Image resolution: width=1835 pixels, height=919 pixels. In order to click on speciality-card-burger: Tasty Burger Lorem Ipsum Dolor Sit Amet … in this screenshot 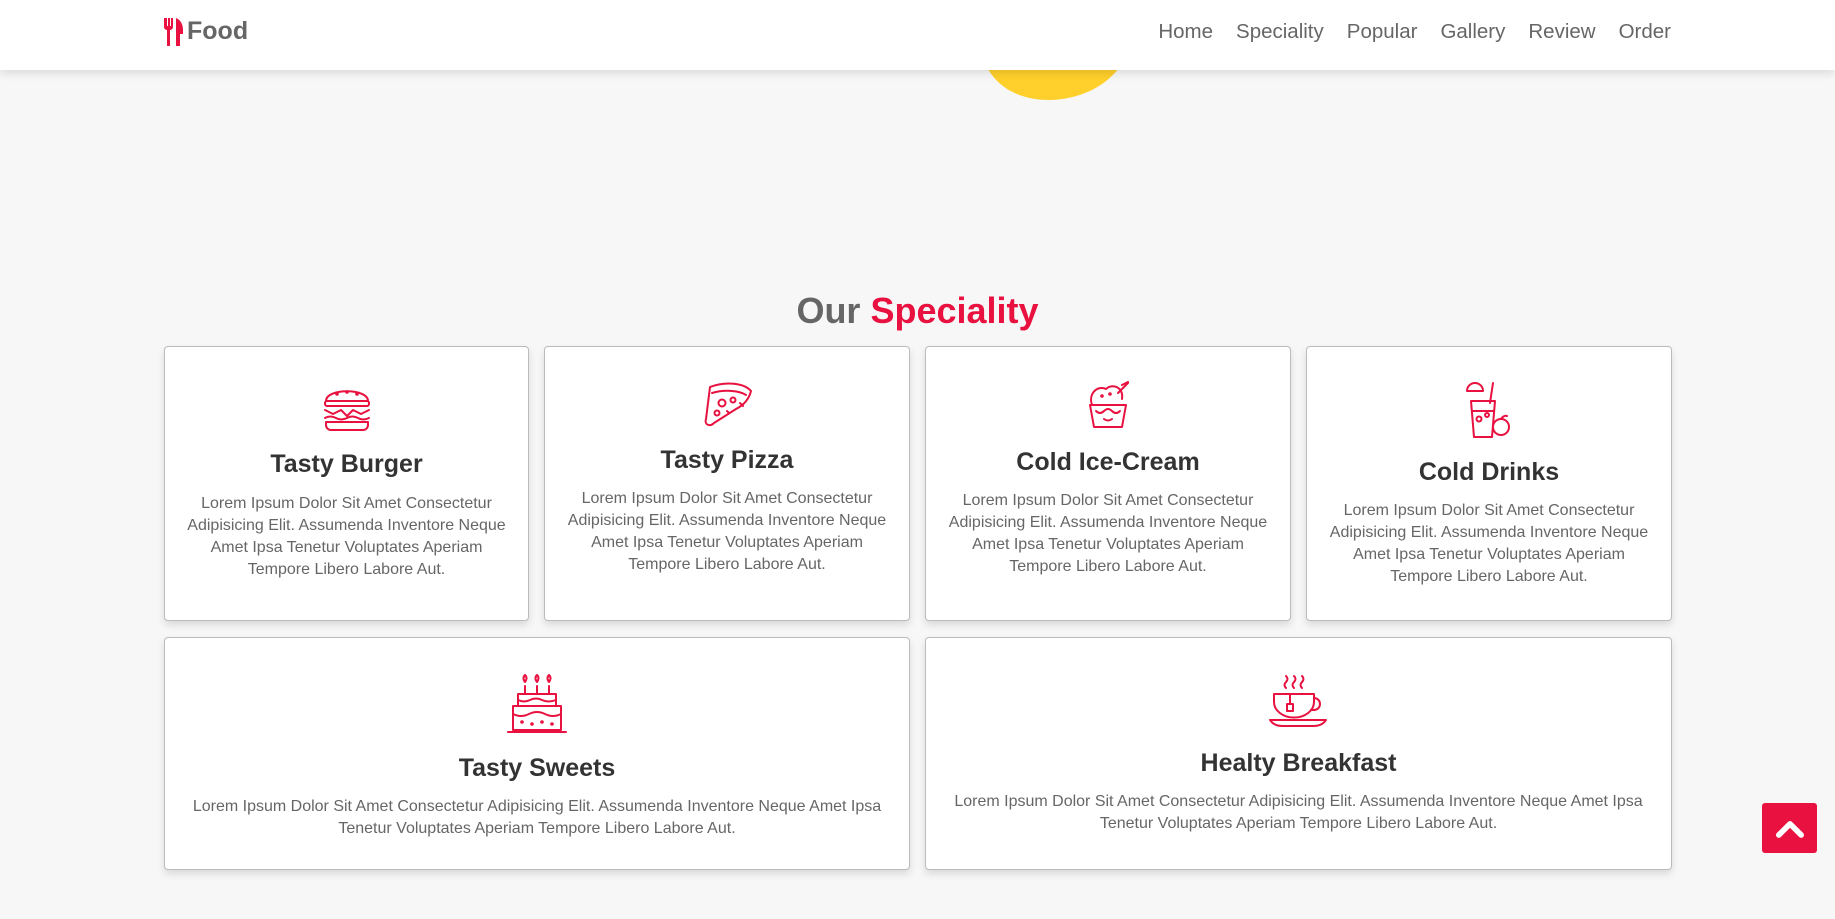, I will do `click(346, 483)`.